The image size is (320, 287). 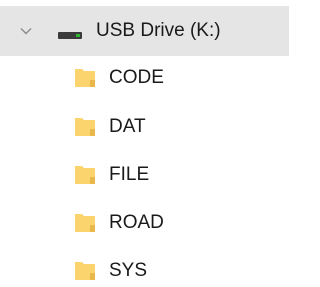 I want to click on tree-item-folder-sys: SYS, so click(x=144, y=267).